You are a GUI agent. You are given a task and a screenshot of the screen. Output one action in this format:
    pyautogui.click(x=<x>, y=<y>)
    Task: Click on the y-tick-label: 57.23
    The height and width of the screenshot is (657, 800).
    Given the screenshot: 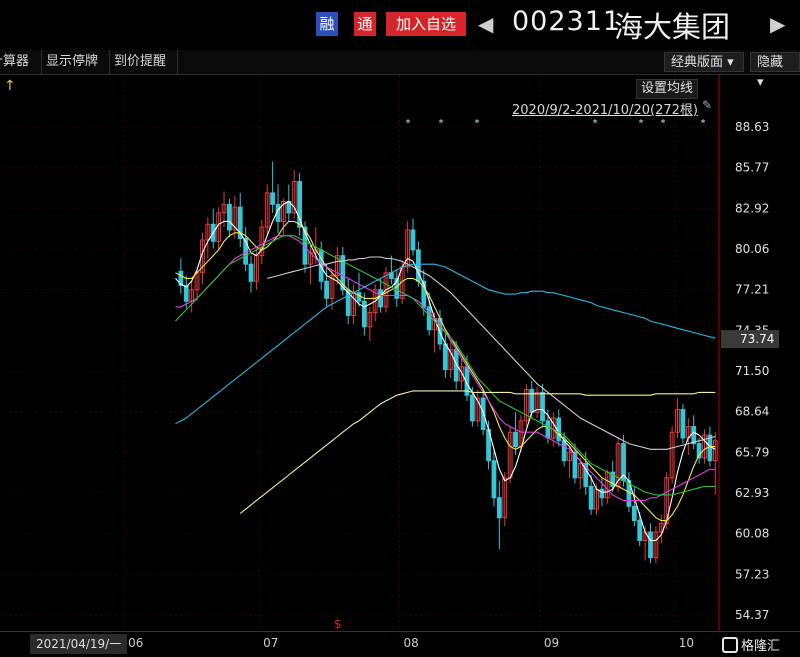 What is the action you would take?
    pyautogui.click(x=752, y=574)
    